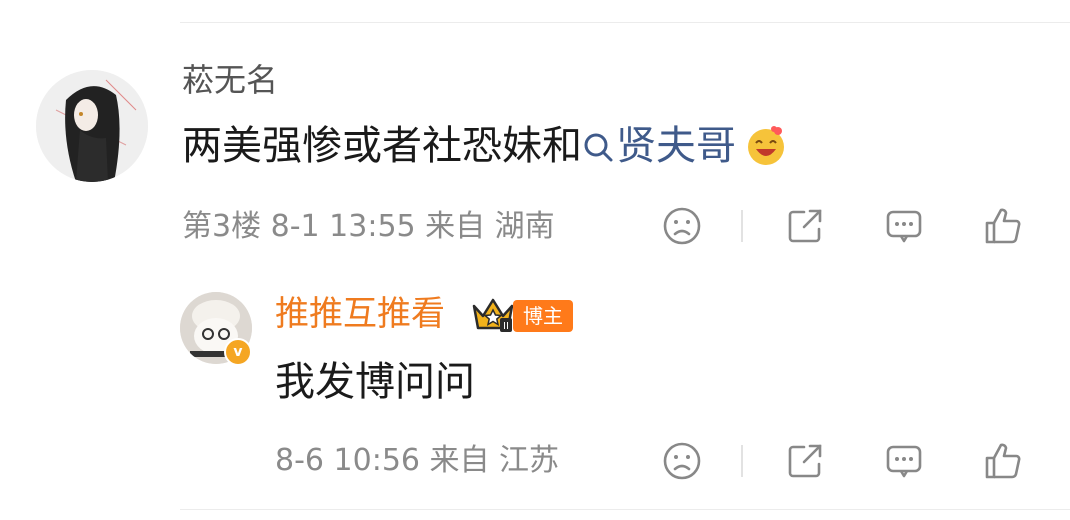  Describe the element at coordinates (230, 80) in the screenshot. I see `comment-username: 菘无名` at that location.